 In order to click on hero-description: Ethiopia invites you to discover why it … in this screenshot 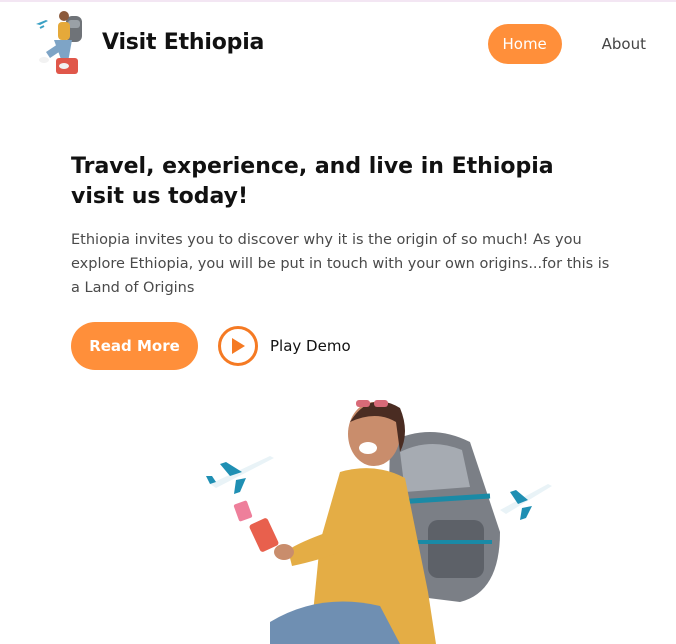, I will do `click(340, 264)`.